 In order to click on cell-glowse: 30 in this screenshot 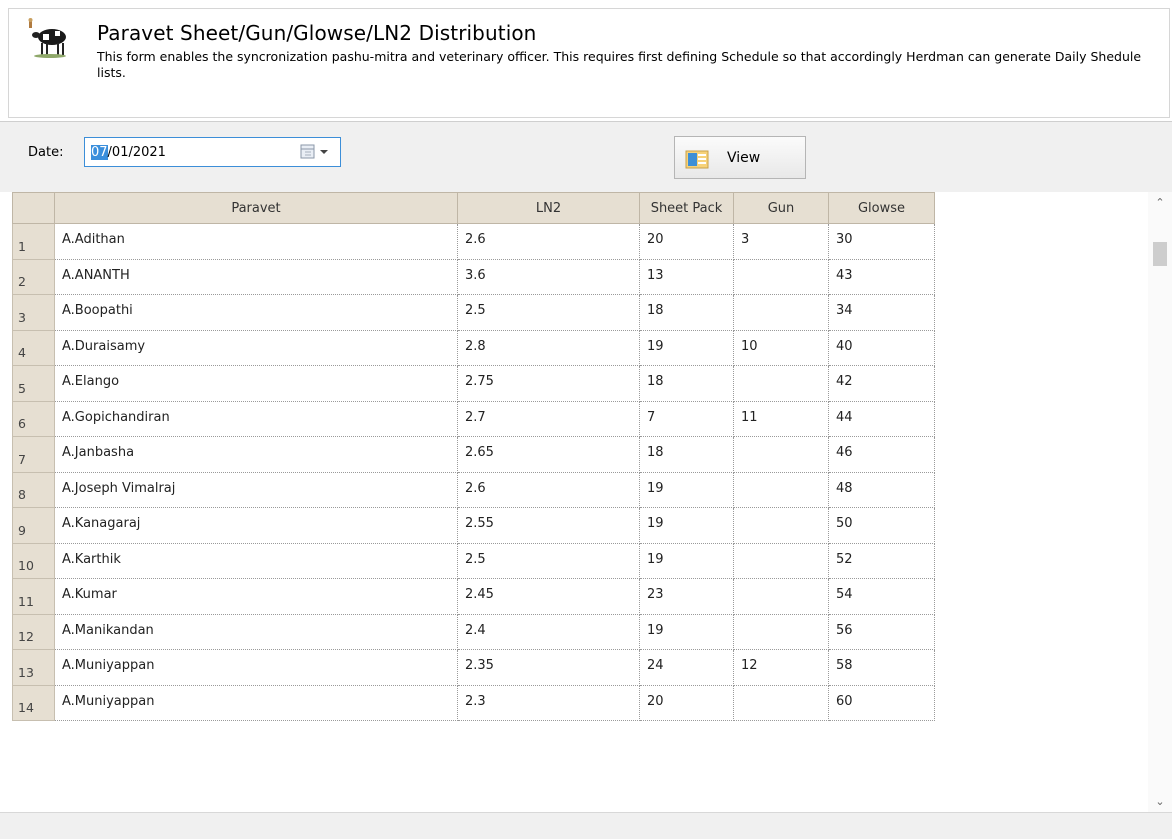, I will do `click(881, 241)`.